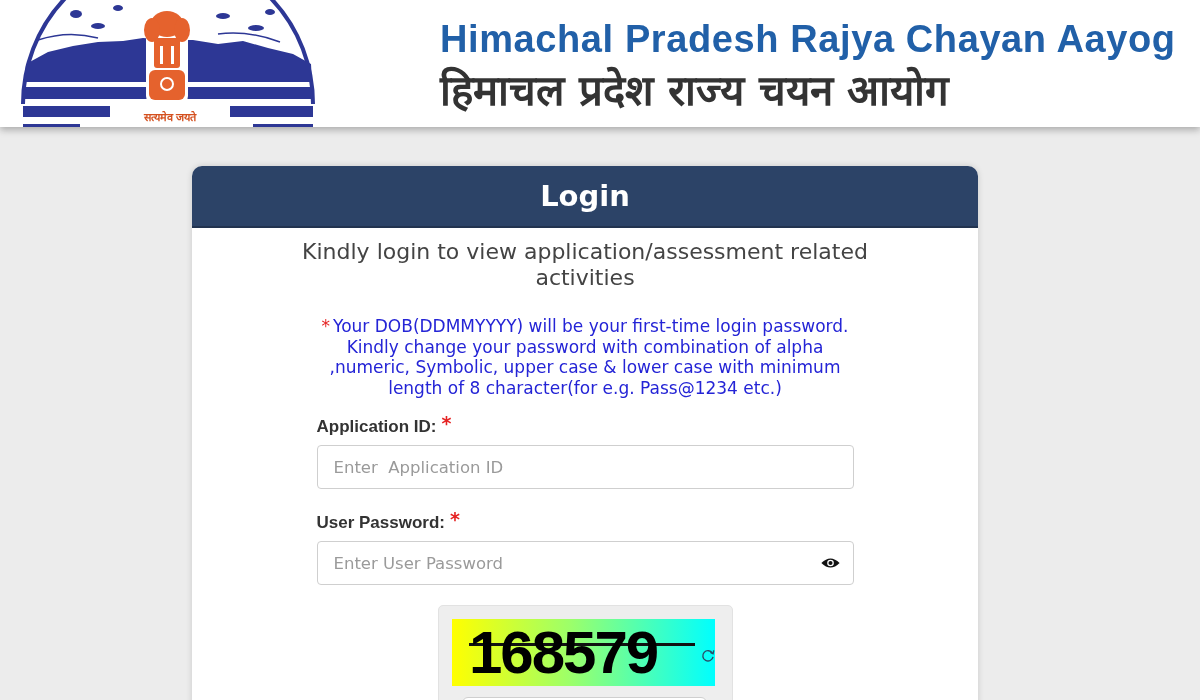 This screenshot has width=1200, height=700. Describe the element at coordinates (170, 118) in the screenshot. I see `logo-motto: सत्यमेव जयते` at that location.